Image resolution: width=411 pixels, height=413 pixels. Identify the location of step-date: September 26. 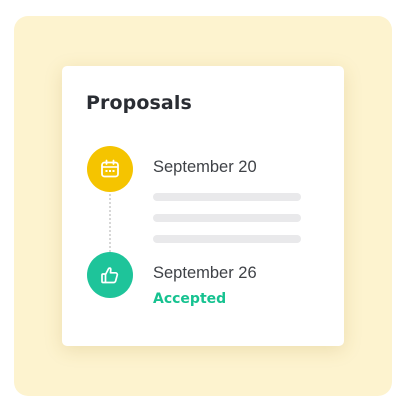
(205, 273).